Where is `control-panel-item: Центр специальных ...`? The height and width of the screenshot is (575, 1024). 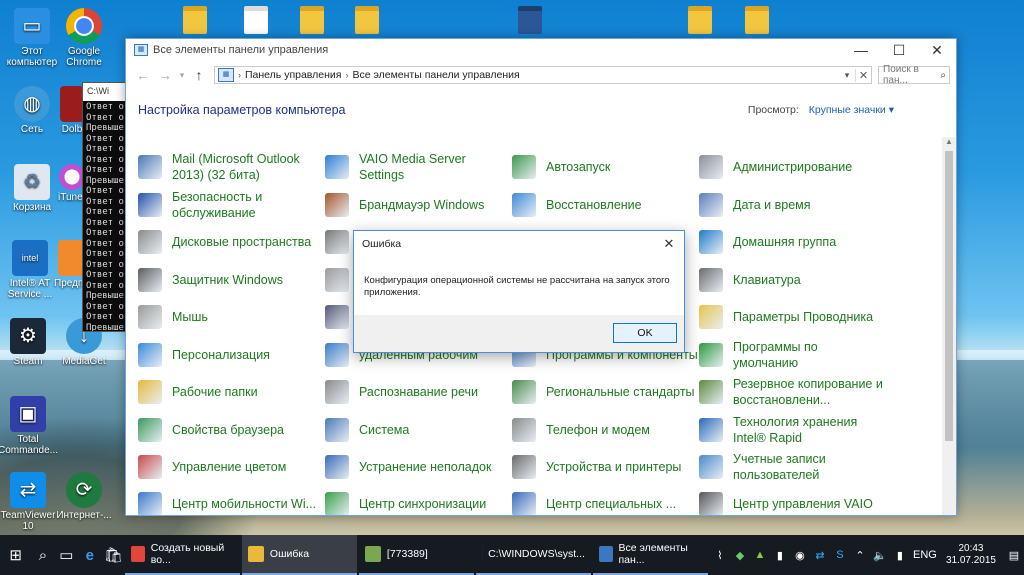 control-panel-item: Центр специальных ... is located at coordinates (605, 500).